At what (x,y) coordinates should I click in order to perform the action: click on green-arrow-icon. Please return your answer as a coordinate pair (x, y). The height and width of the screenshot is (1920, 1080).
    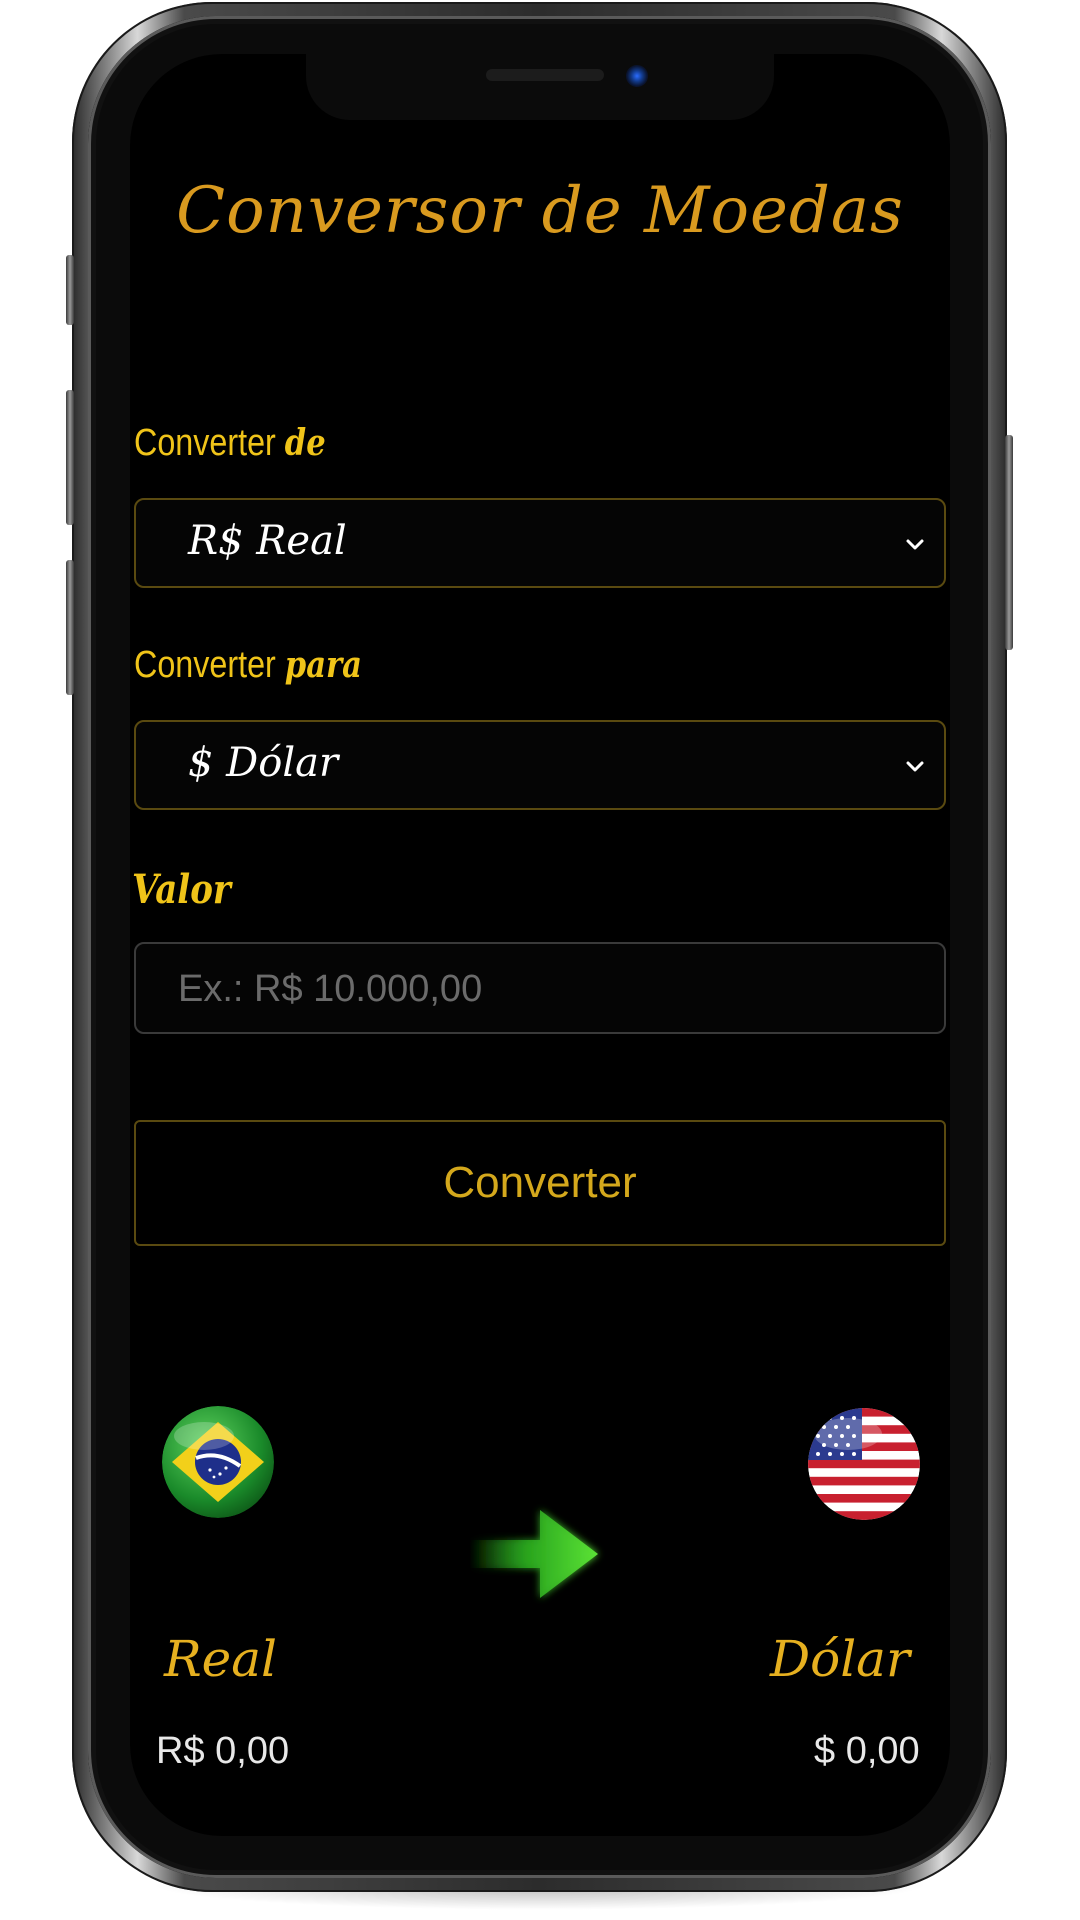
    Looking at the image, I should click on (534, 1554).